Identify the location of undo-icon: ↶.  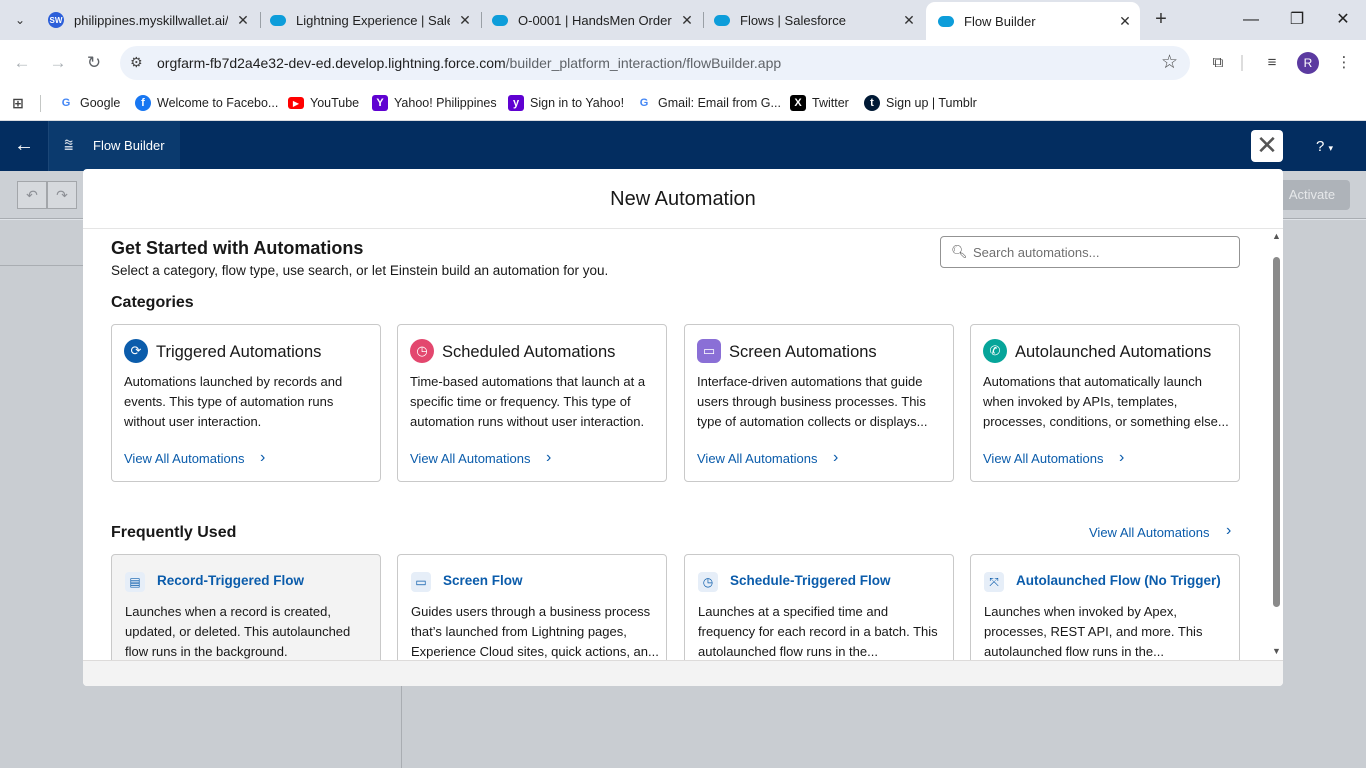
(32, 195).